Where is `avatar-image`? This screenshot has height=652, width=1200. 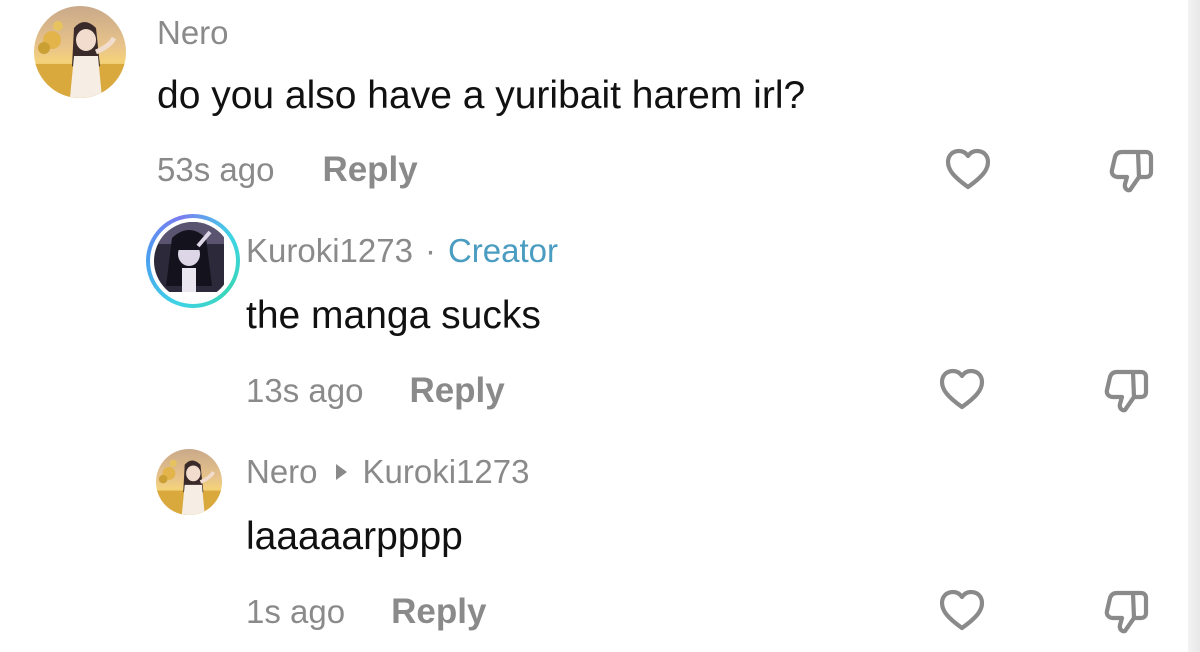 avatar-image is located at coordinates (193, 261).